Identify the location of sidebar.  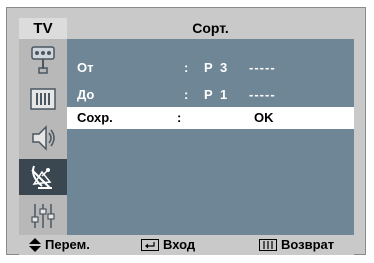
(43, 137).